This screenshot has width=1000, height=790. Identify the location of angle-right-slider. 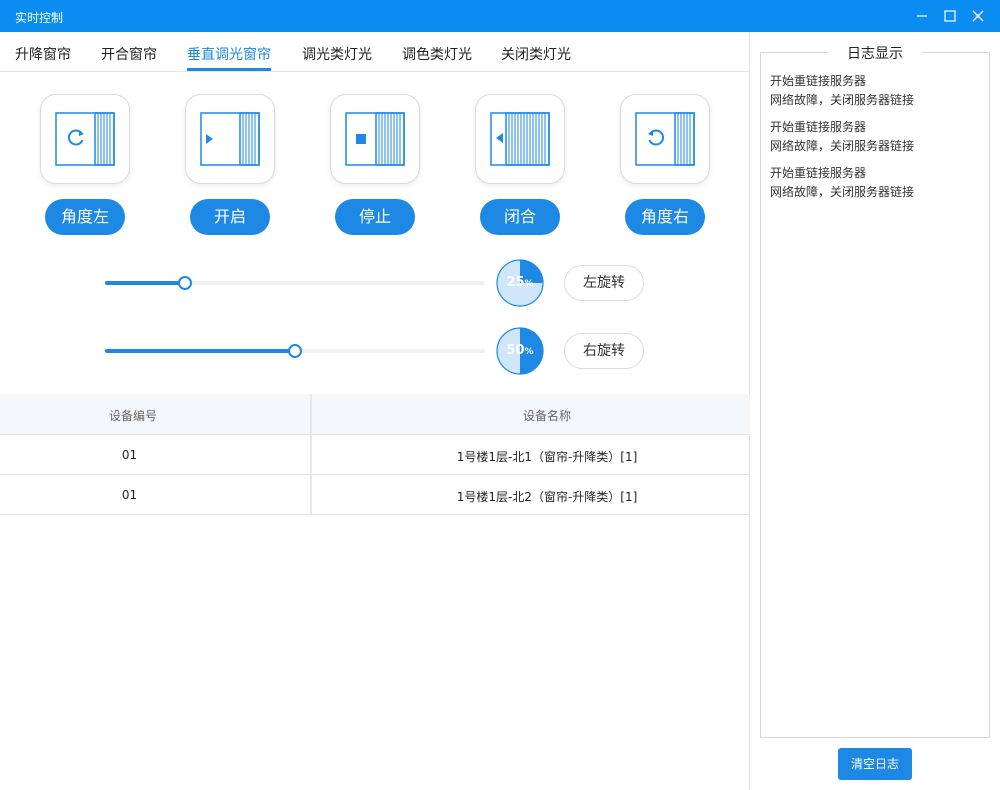
(295, 350).